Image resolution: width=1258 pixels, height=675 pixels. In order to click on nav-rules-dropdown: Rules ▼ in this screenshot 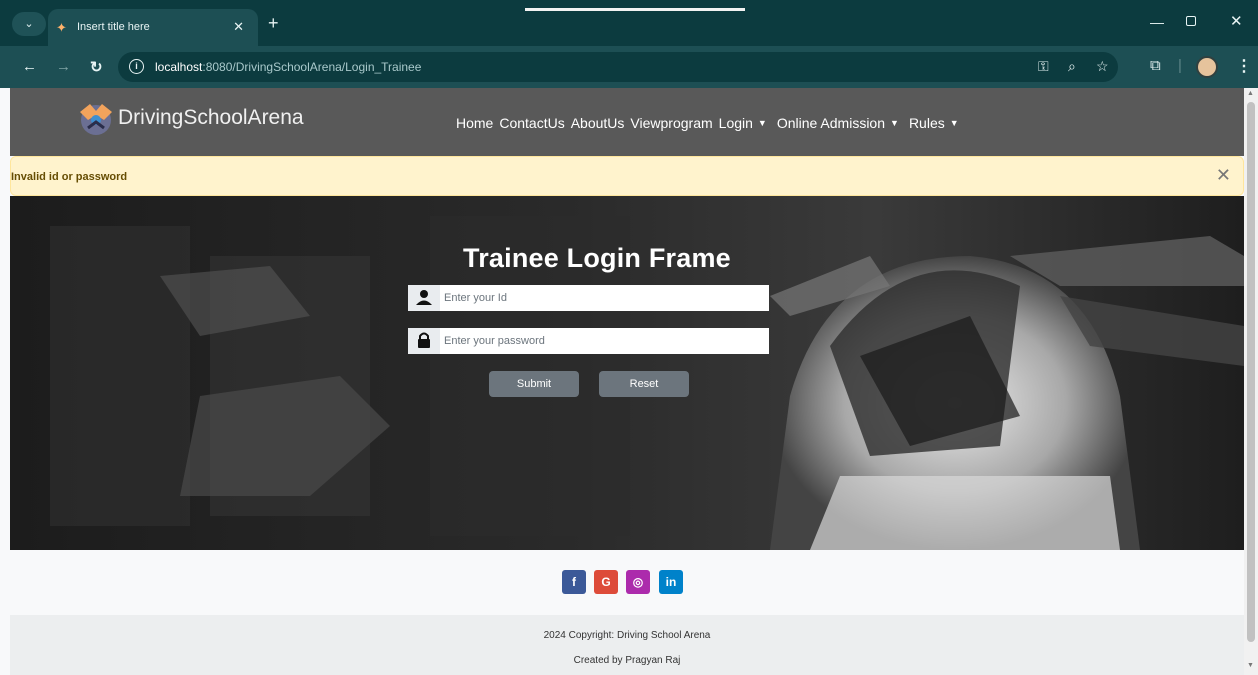, I will do `click(934, 123)`.